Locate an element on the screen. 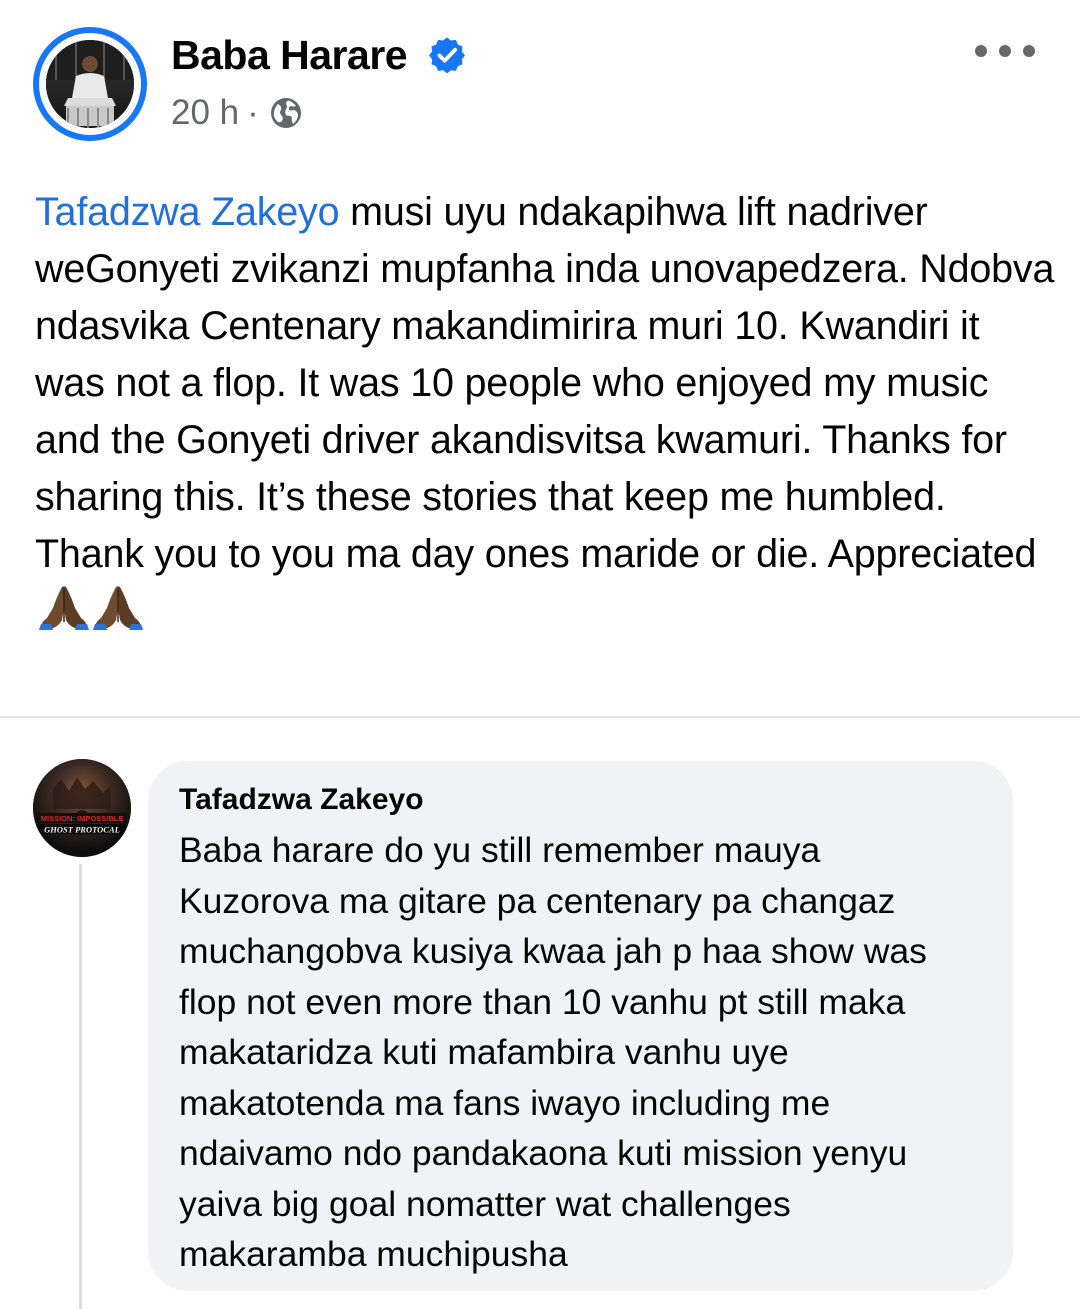  thread-line is located at coordinates (80, 1086).